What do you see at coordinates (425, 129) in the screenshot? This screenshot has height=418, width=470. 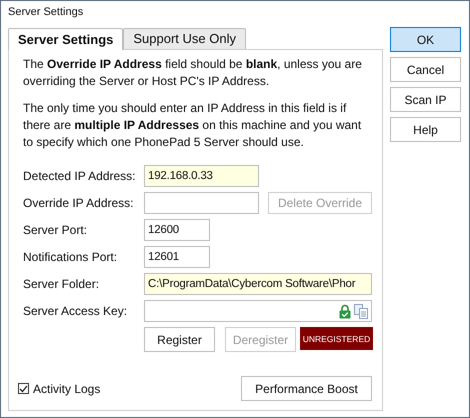 I see `dialog-button: Help` at bounding box center [425, 129].